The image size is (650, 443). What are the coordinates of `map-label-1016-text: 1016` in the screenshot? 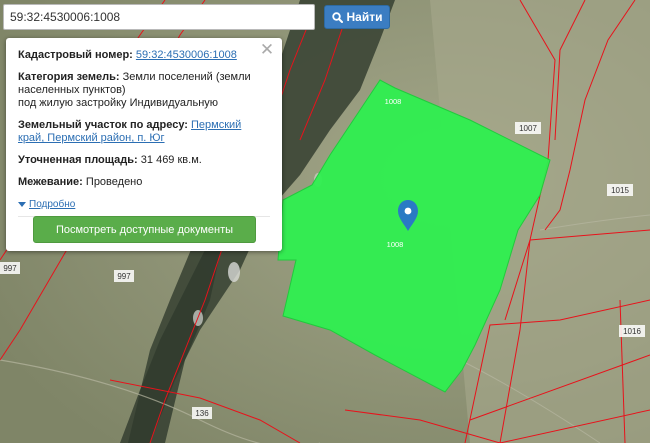 It's located at (632, 331).